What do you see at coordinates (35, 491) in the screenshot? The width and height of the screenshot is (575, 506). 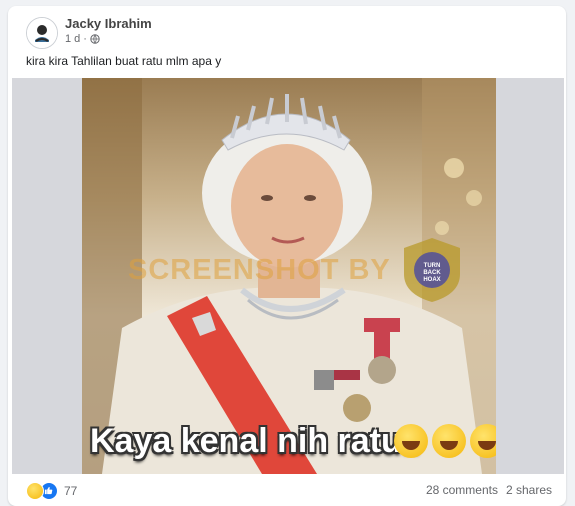 I see `haha-reaction-icon` at bounding box center [35, 491].